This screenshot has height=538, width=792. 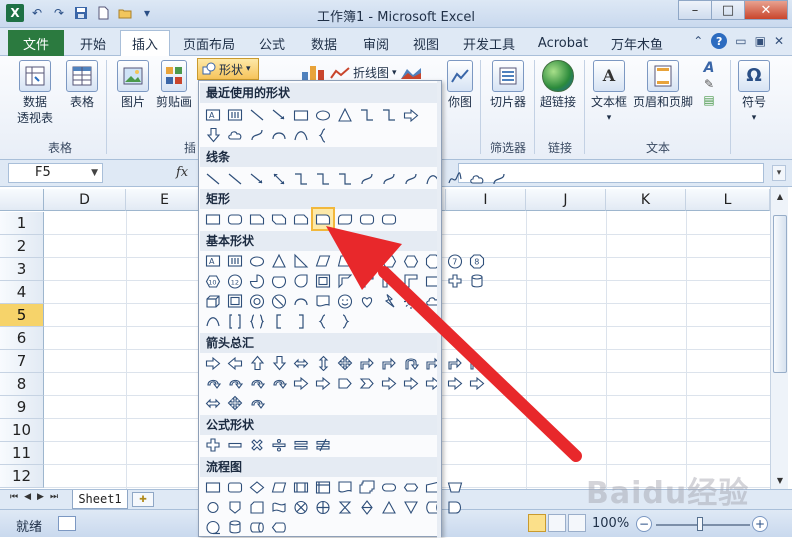 I want to click on lrarrow-shape-icon, so click(x=301, y=363).